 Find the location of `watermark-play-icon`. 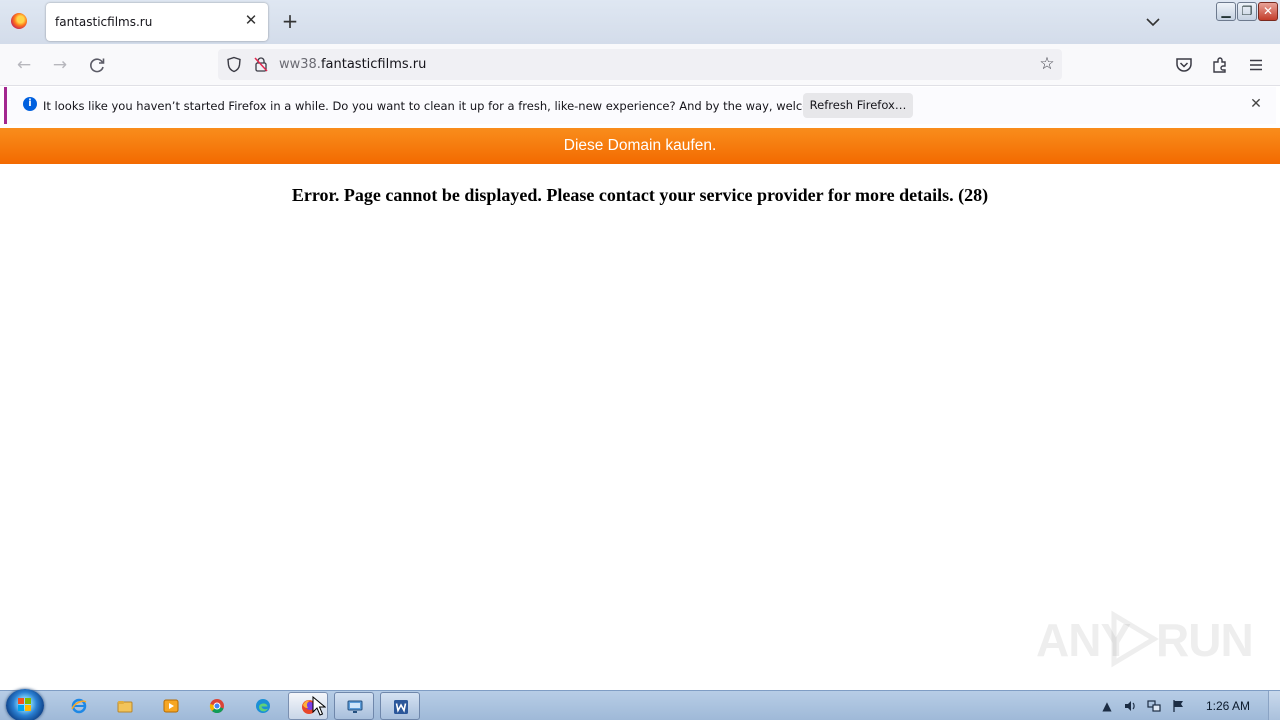

watermark-play-icon is located at coordinates (1135, 639).